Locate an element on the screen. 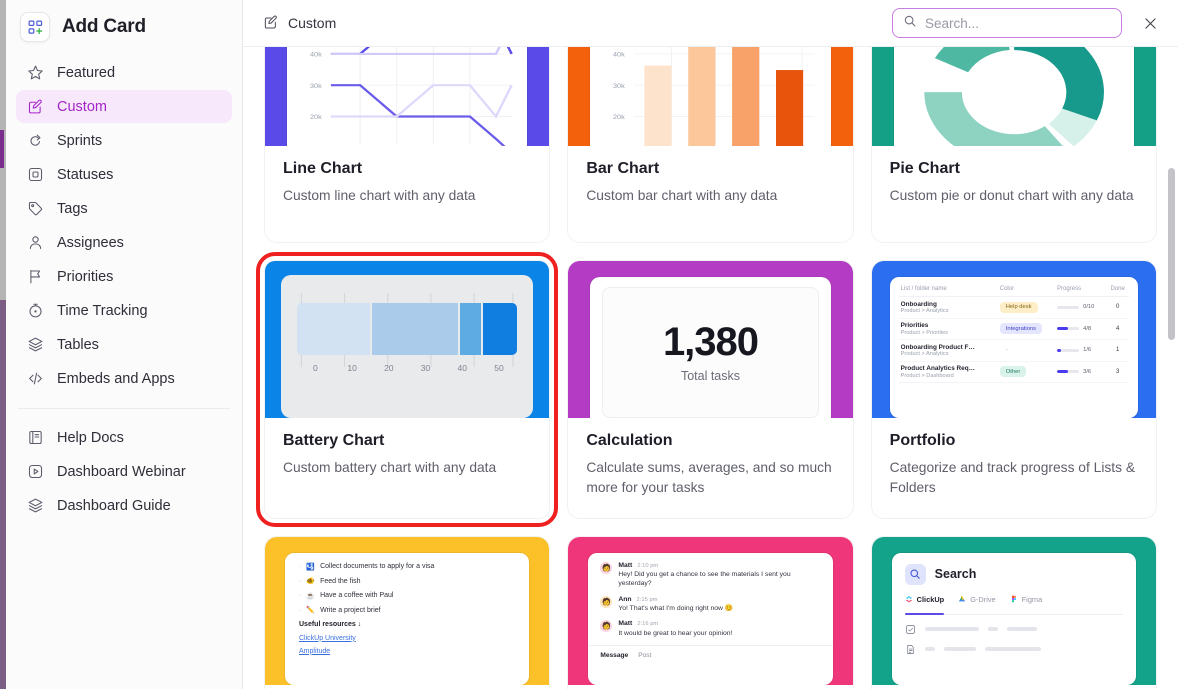 The height and width of the screenshot is (689, 1178). tab-message: Message is located at coordinates (614, 655).